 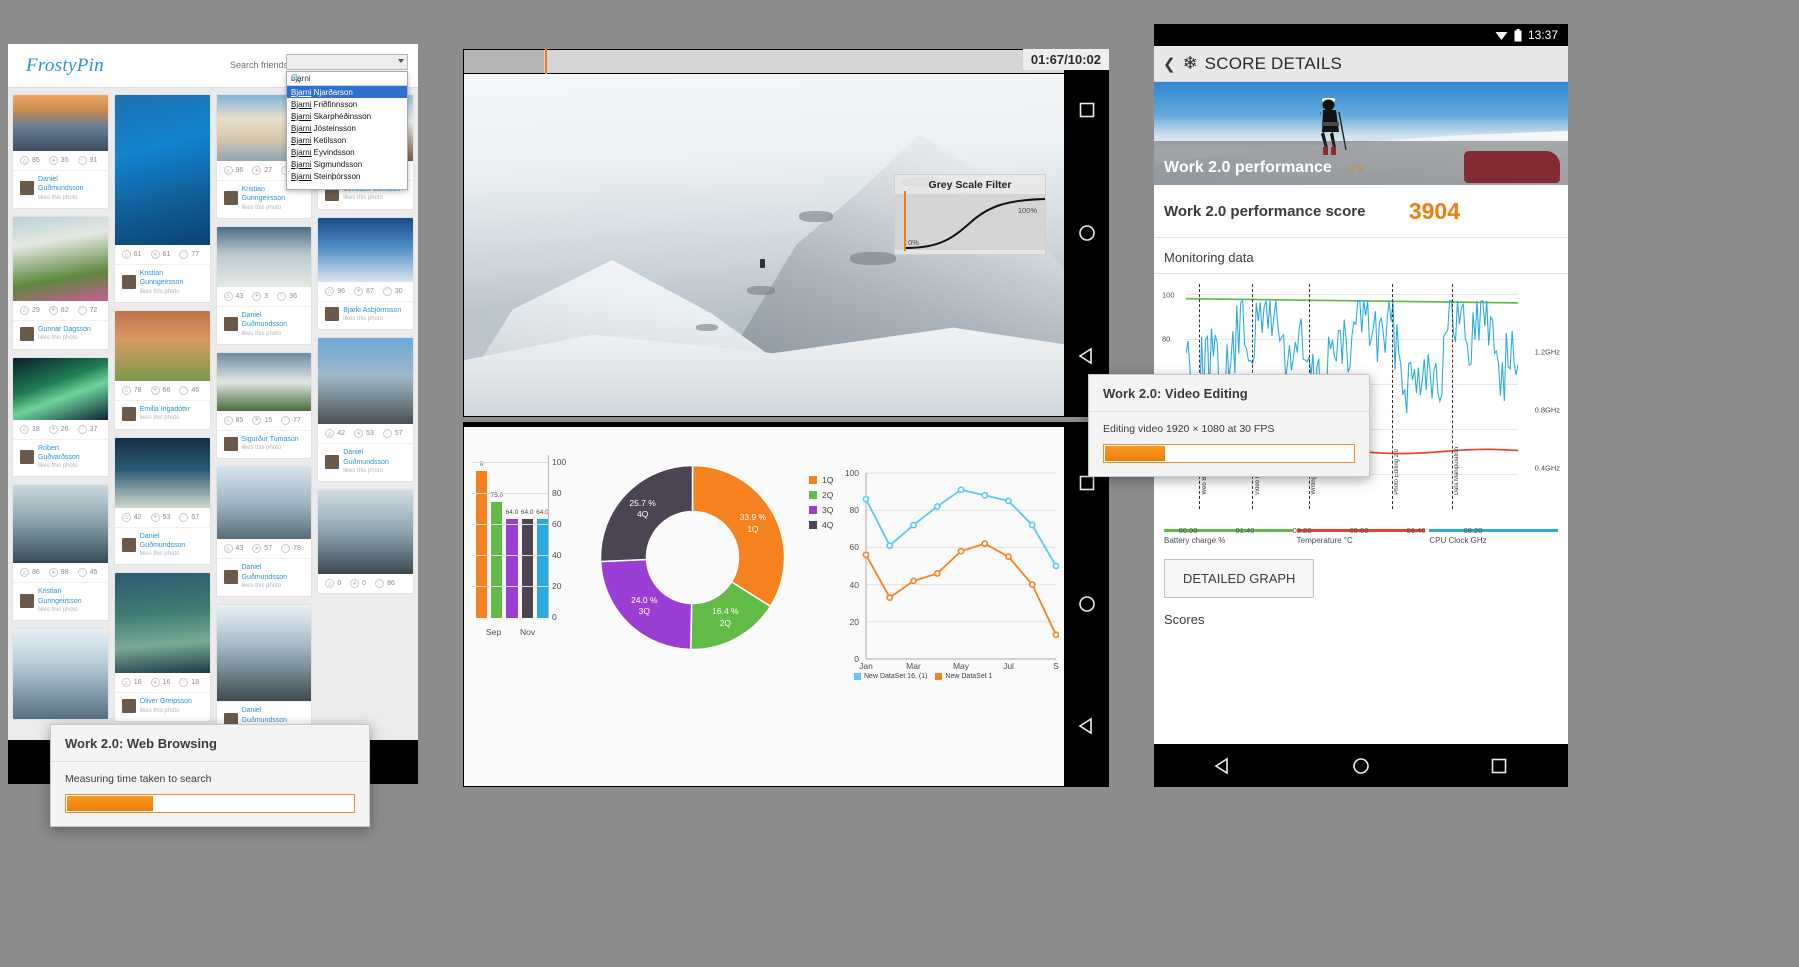 What do you see at coordinates (58, 573) in the screenshot?
I see `photo-stat: ✳ 98` at bounding box center [58, 573].